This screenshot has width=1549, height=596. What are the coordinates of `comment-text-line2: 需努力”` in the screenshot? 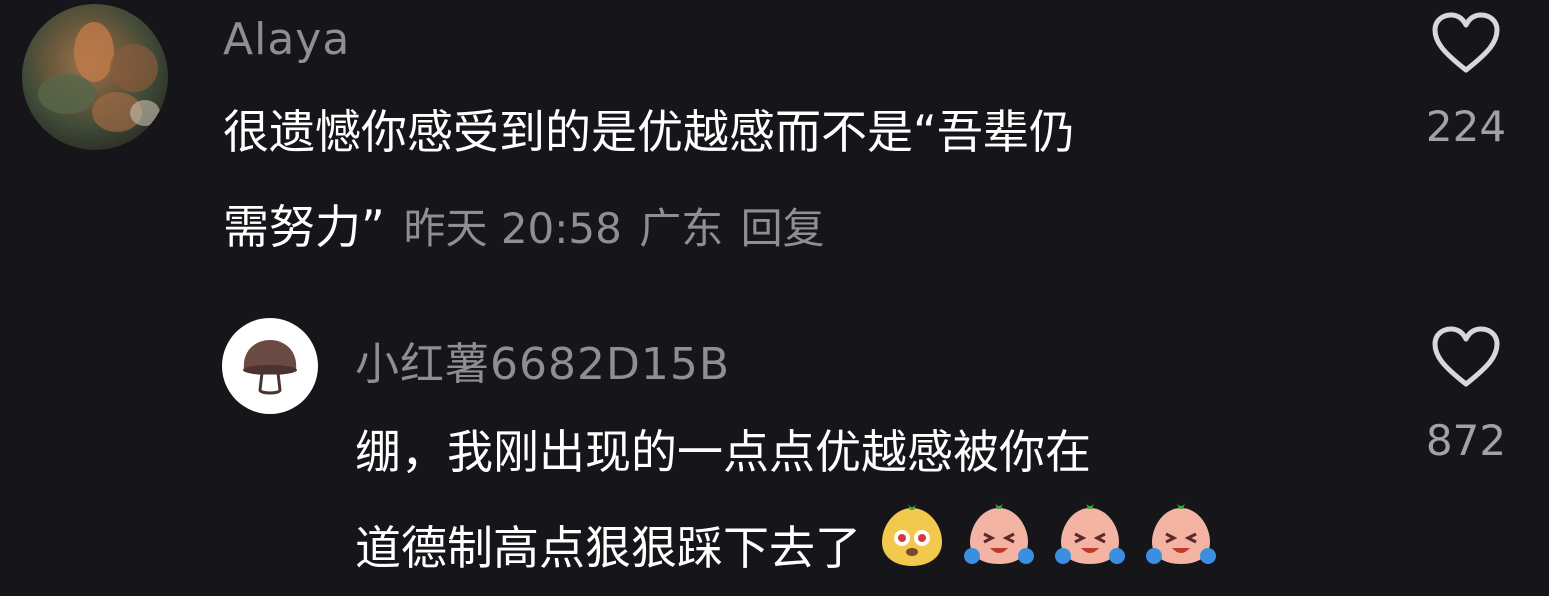 It's located at (304, 227).